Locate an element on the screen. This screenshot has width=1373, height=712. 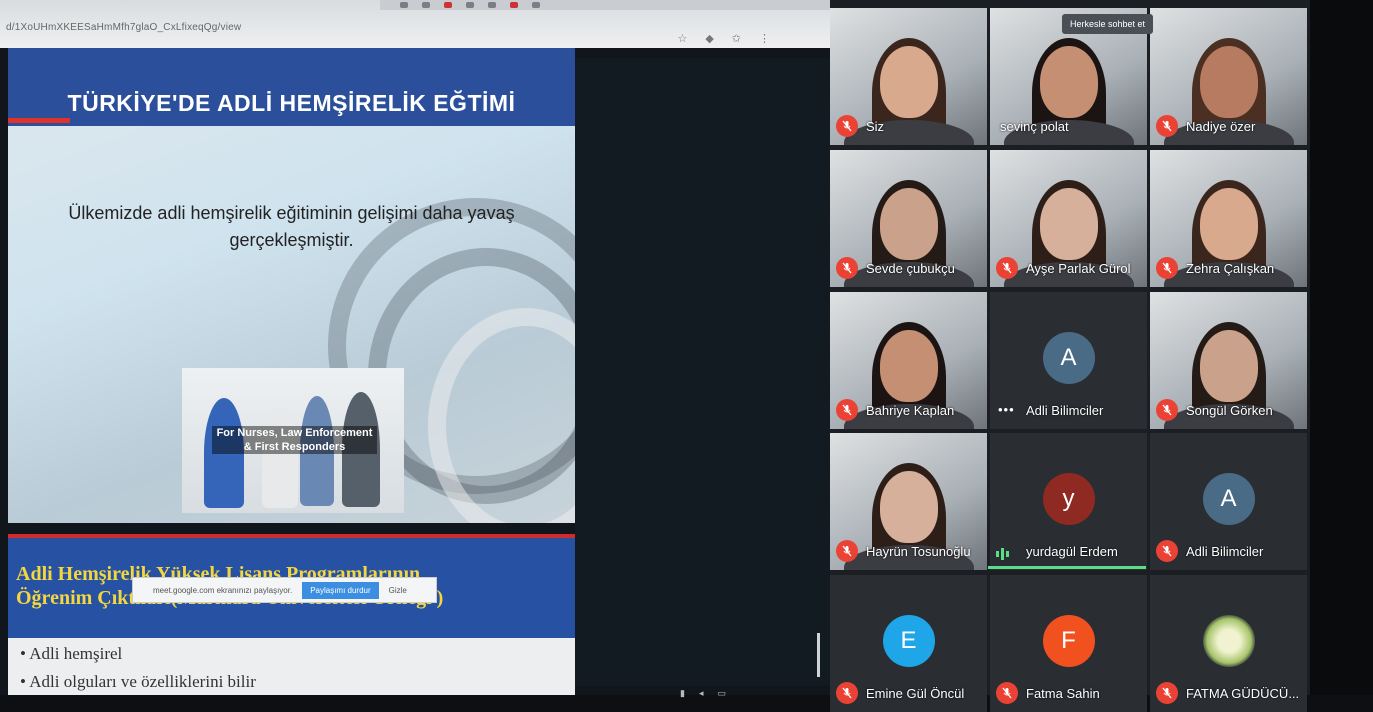
participant-tile: A Adli Bilimciler is located at coordinates (1228, 501).